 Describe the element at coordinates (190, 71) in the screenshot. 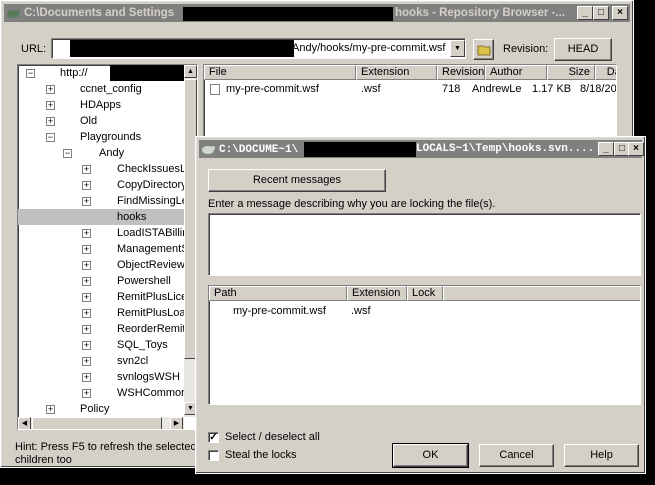

I see `tree-scroll-up-button: ▲` at that location.